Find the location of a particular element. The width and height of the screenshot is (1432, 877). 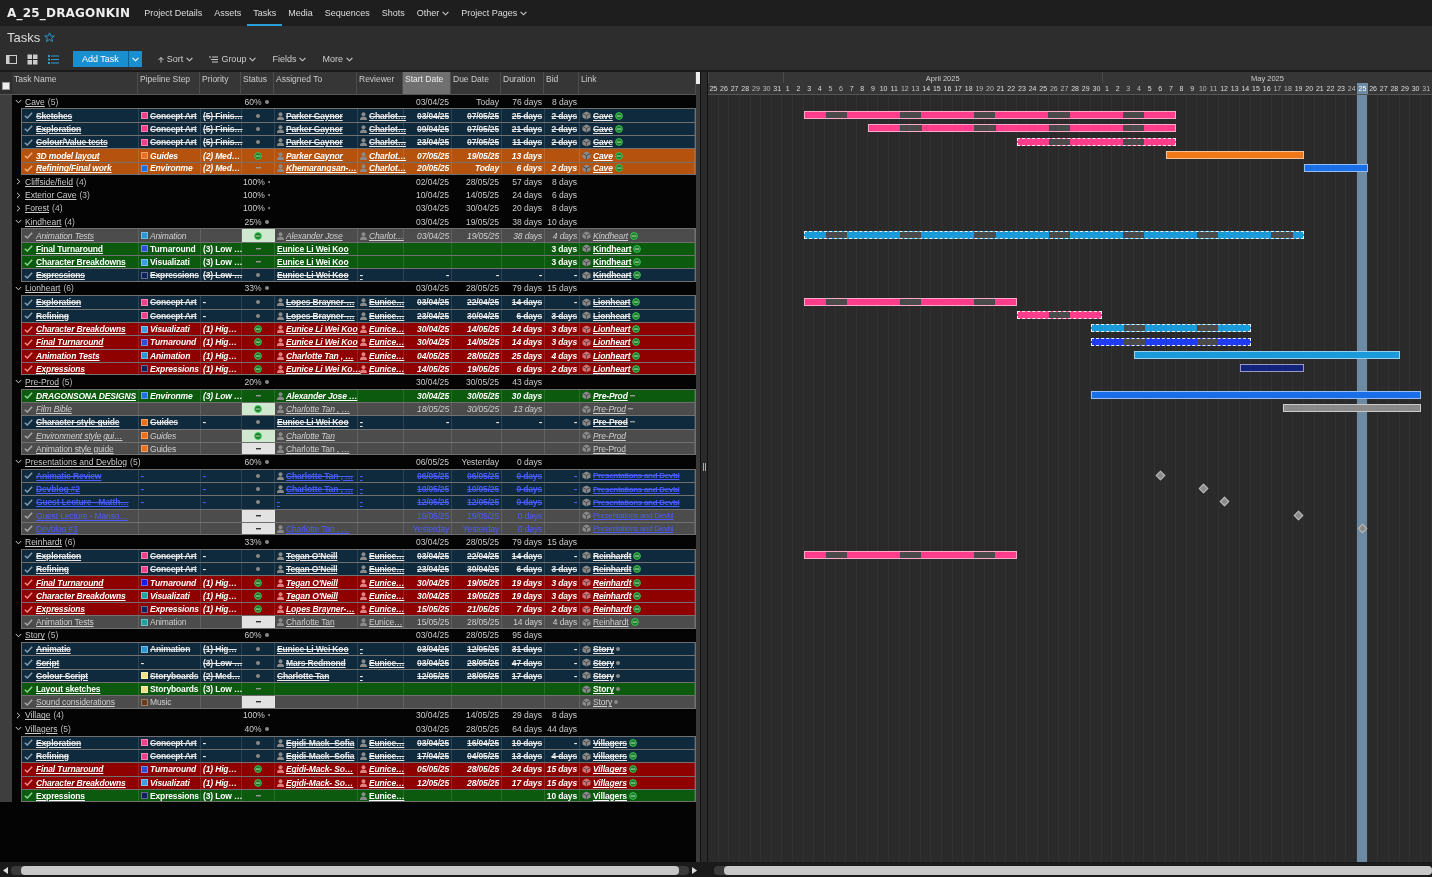

assignee-link: Alexander Jose is located at coordinates (314, 235).